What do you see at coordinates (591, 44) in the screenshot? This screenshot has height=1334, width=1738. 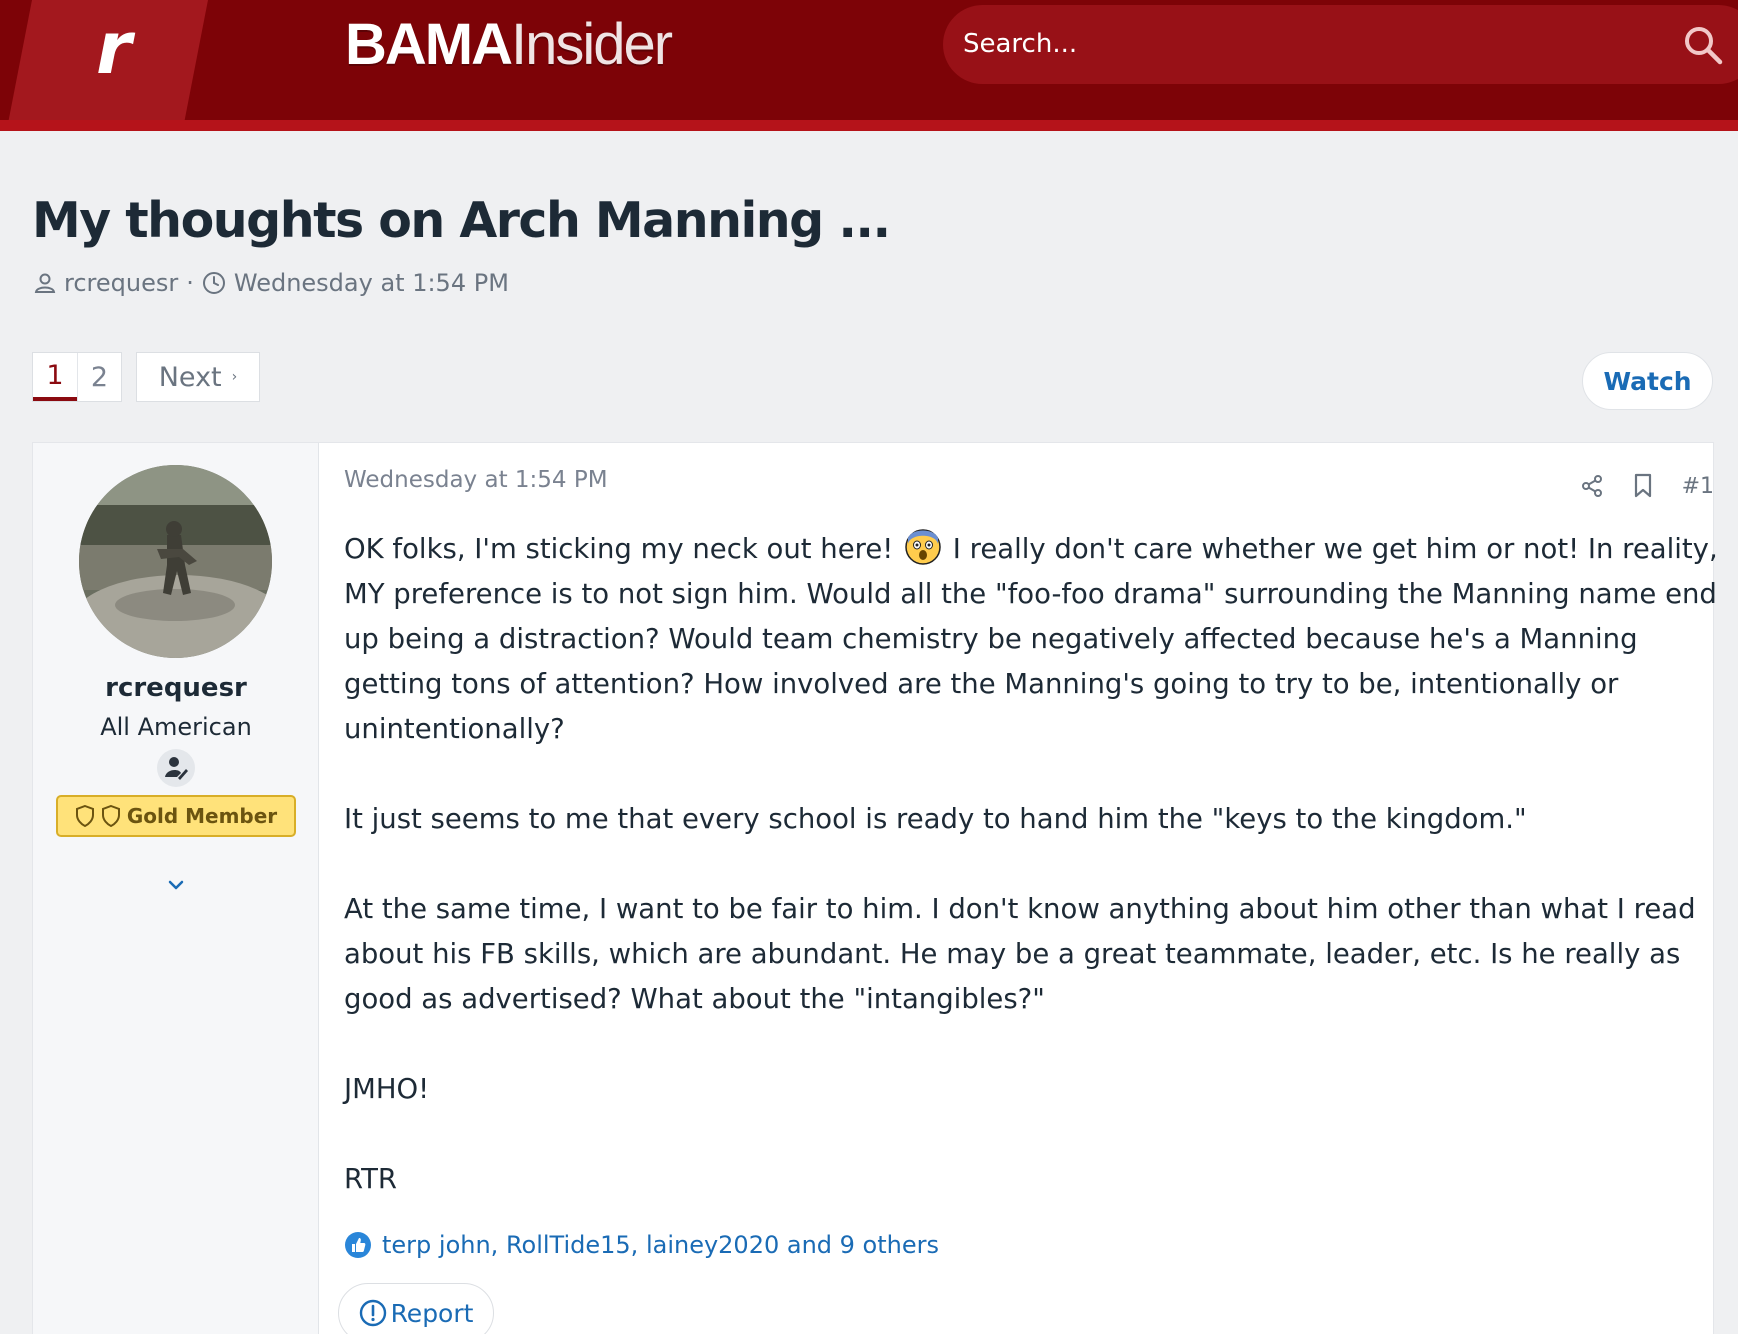 I see `brand-light: Insider` at bounding box center [591, 44].